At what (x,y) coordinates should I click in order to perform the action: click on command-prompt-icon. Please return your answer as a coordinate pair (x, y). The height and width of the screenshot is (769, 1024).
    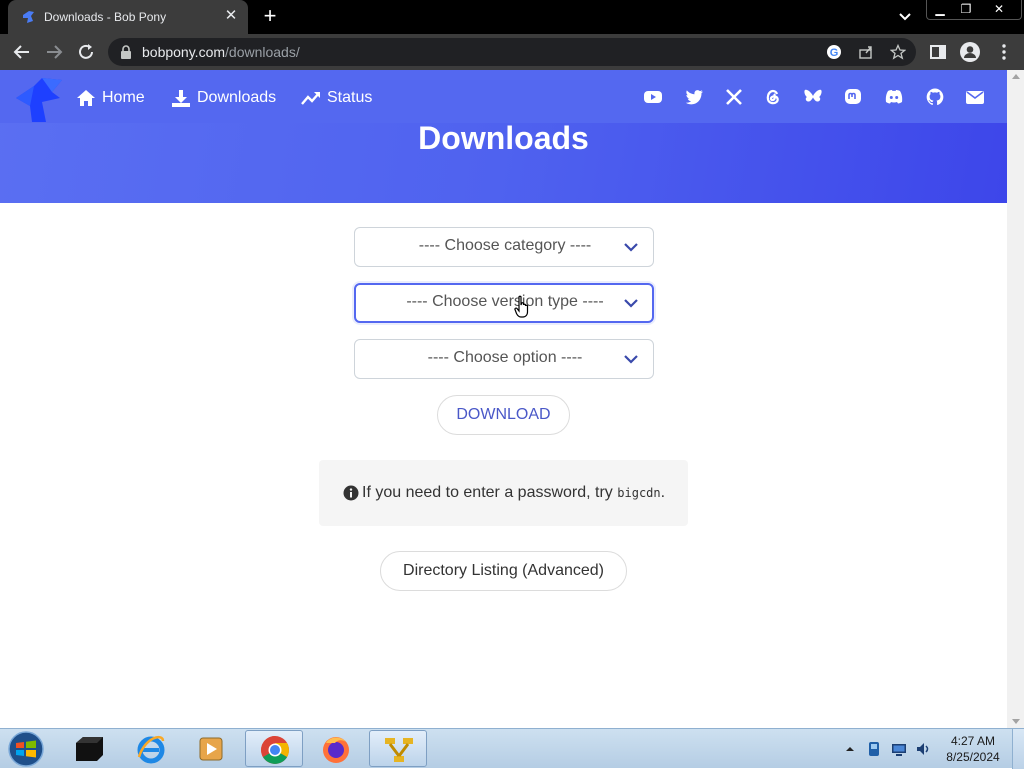
    Looking at the image, I should click on (89, 749).